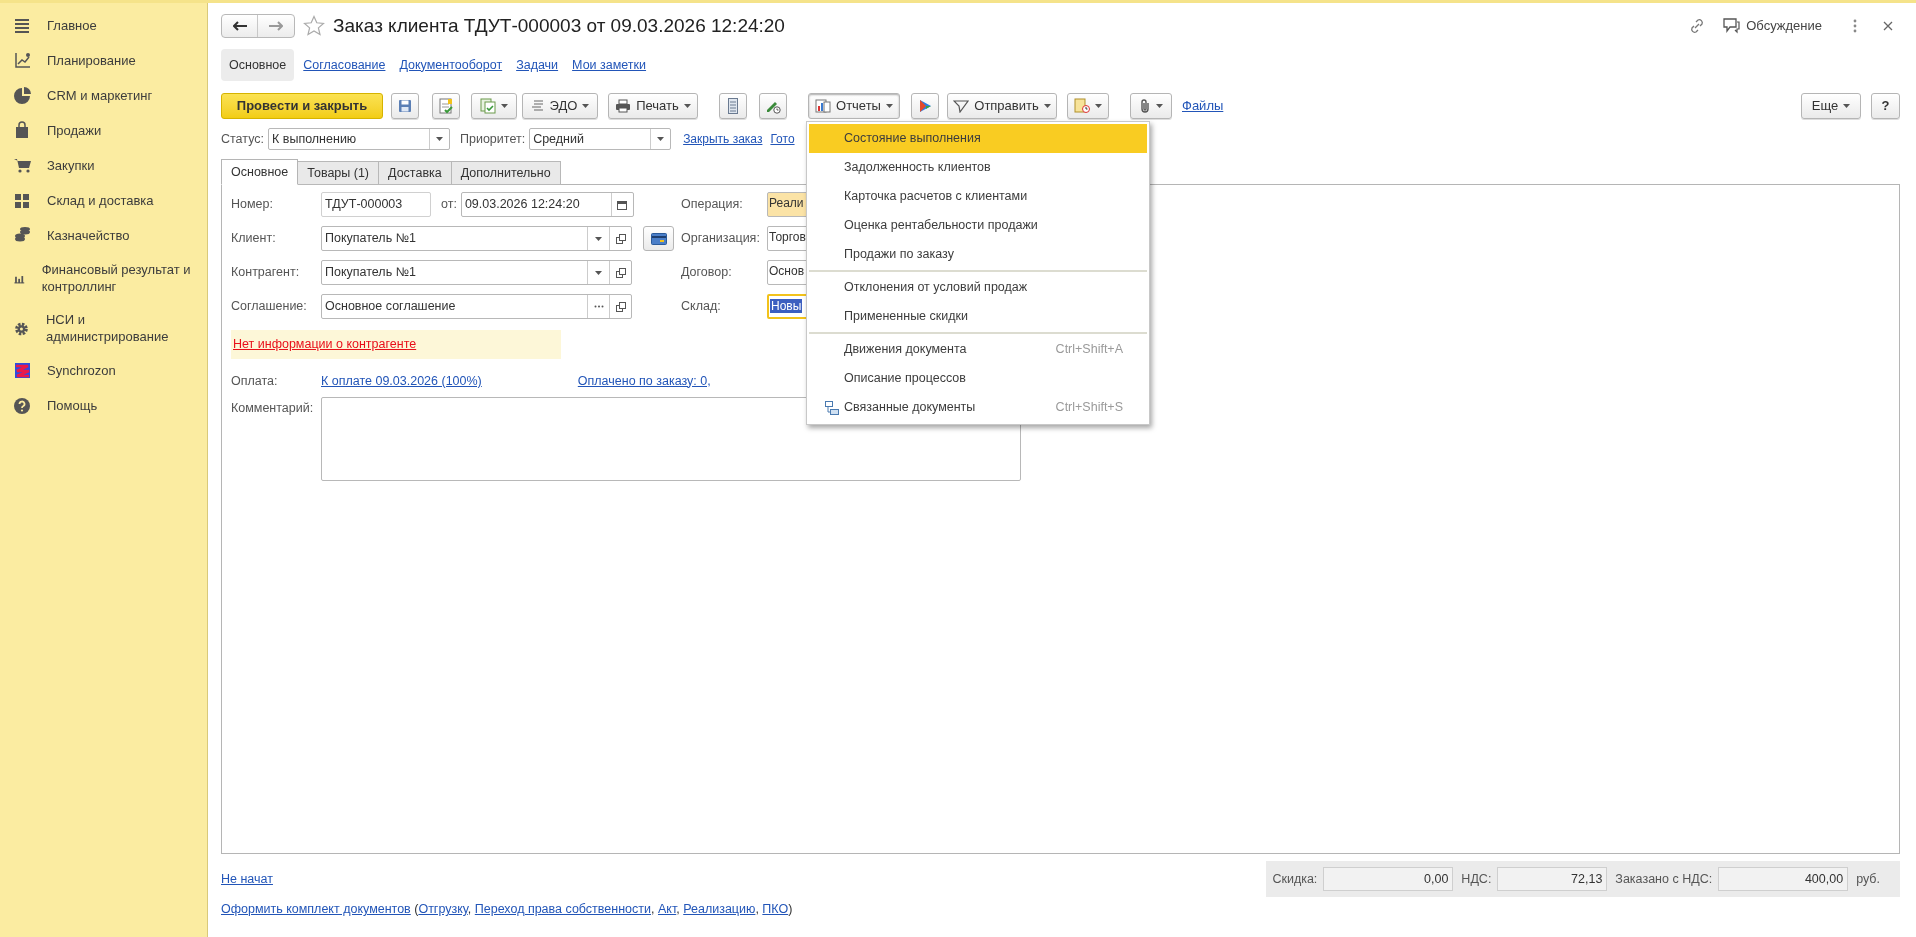  Describe the element at coordinates (22, 200) in the screenshot. I see `grid-icon` at that location.